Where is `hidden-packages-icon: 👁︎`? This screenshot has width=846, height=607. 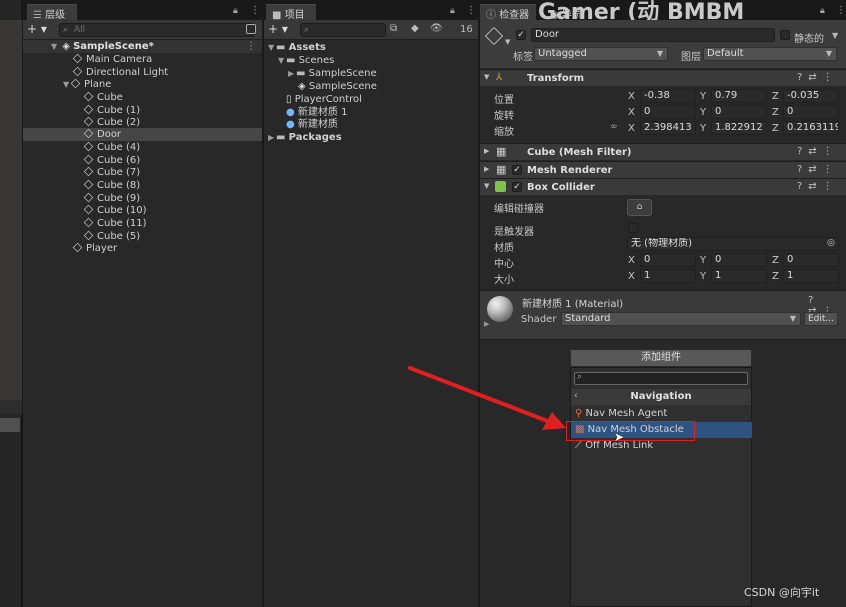 hidden-packages-icon: 👁︎ is located at coordinates (436, 28).